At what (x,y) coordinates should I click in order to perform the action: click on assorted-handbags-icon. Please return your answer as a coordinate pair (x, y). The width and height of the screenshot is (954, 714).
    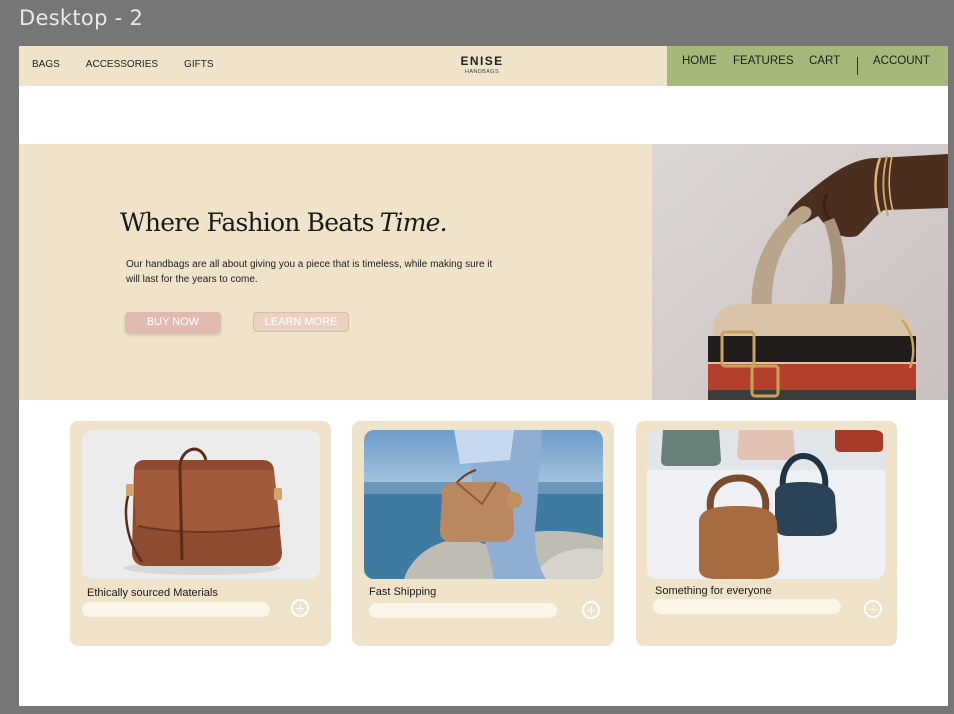
    Looking at the image, I should click on (766, 504).